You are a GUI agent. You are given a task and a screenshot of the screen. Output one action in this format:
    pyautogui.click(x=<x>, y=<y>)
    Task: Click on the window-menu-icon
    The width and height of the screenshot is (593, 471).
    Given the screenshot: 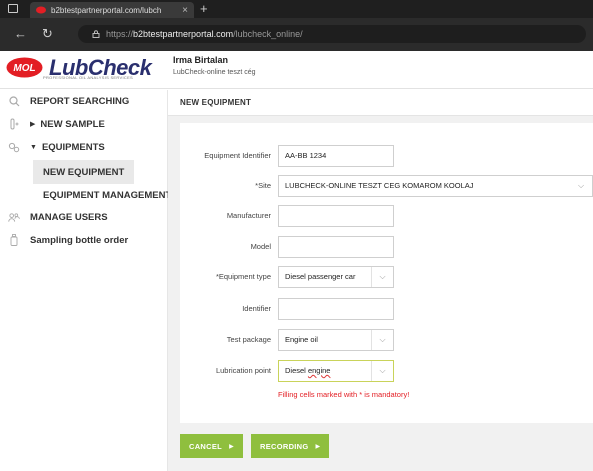 What is the action you would take?
    pyautogui.click(x=13, y=8)
    